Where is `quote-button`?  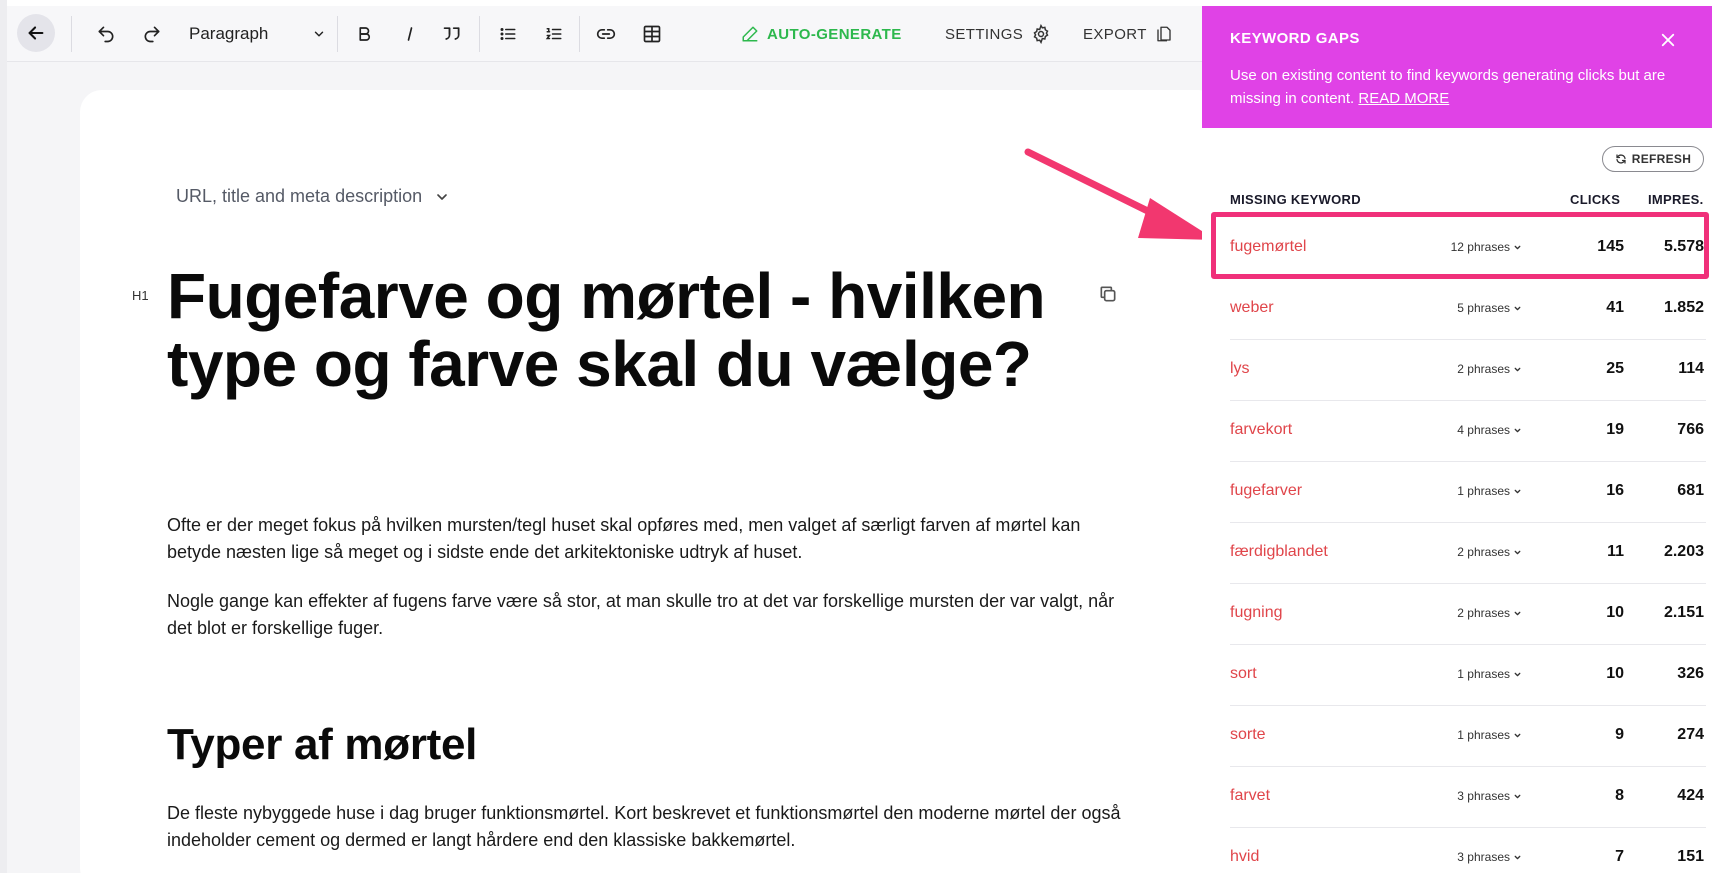 quote-button is located at coordinates (452, 34).